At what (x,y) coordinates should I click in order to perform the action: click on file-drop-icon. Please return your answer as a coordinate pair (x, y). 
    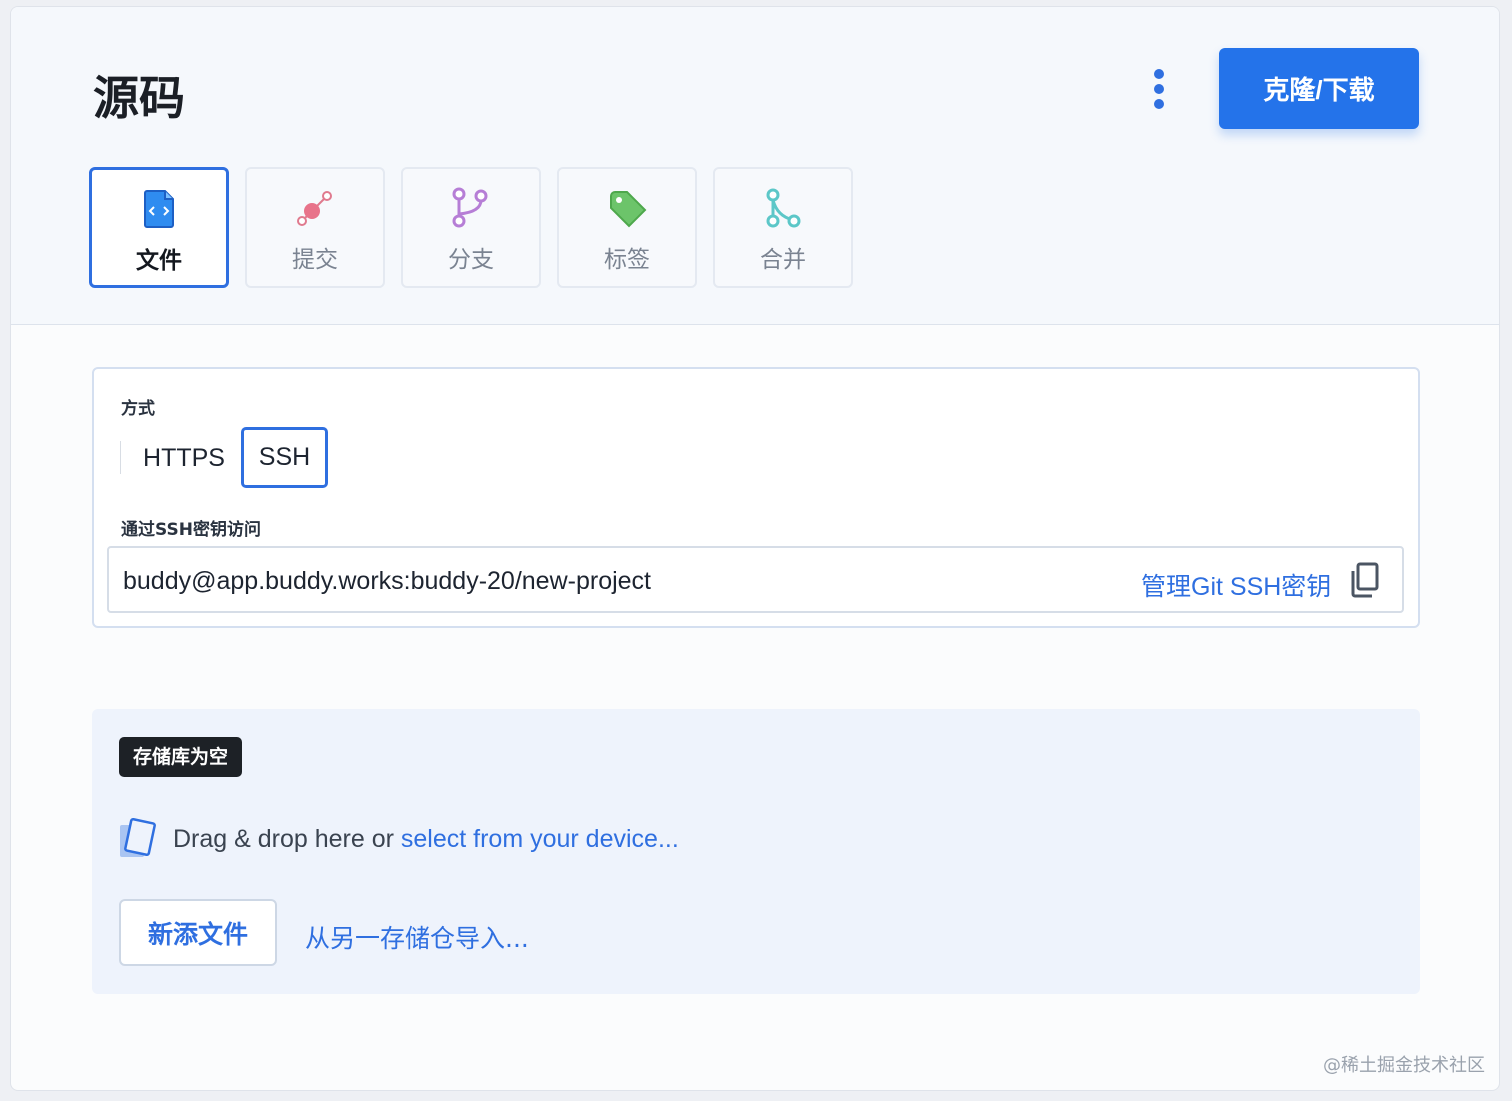
    Looking at the image, I should click on (138, 837).